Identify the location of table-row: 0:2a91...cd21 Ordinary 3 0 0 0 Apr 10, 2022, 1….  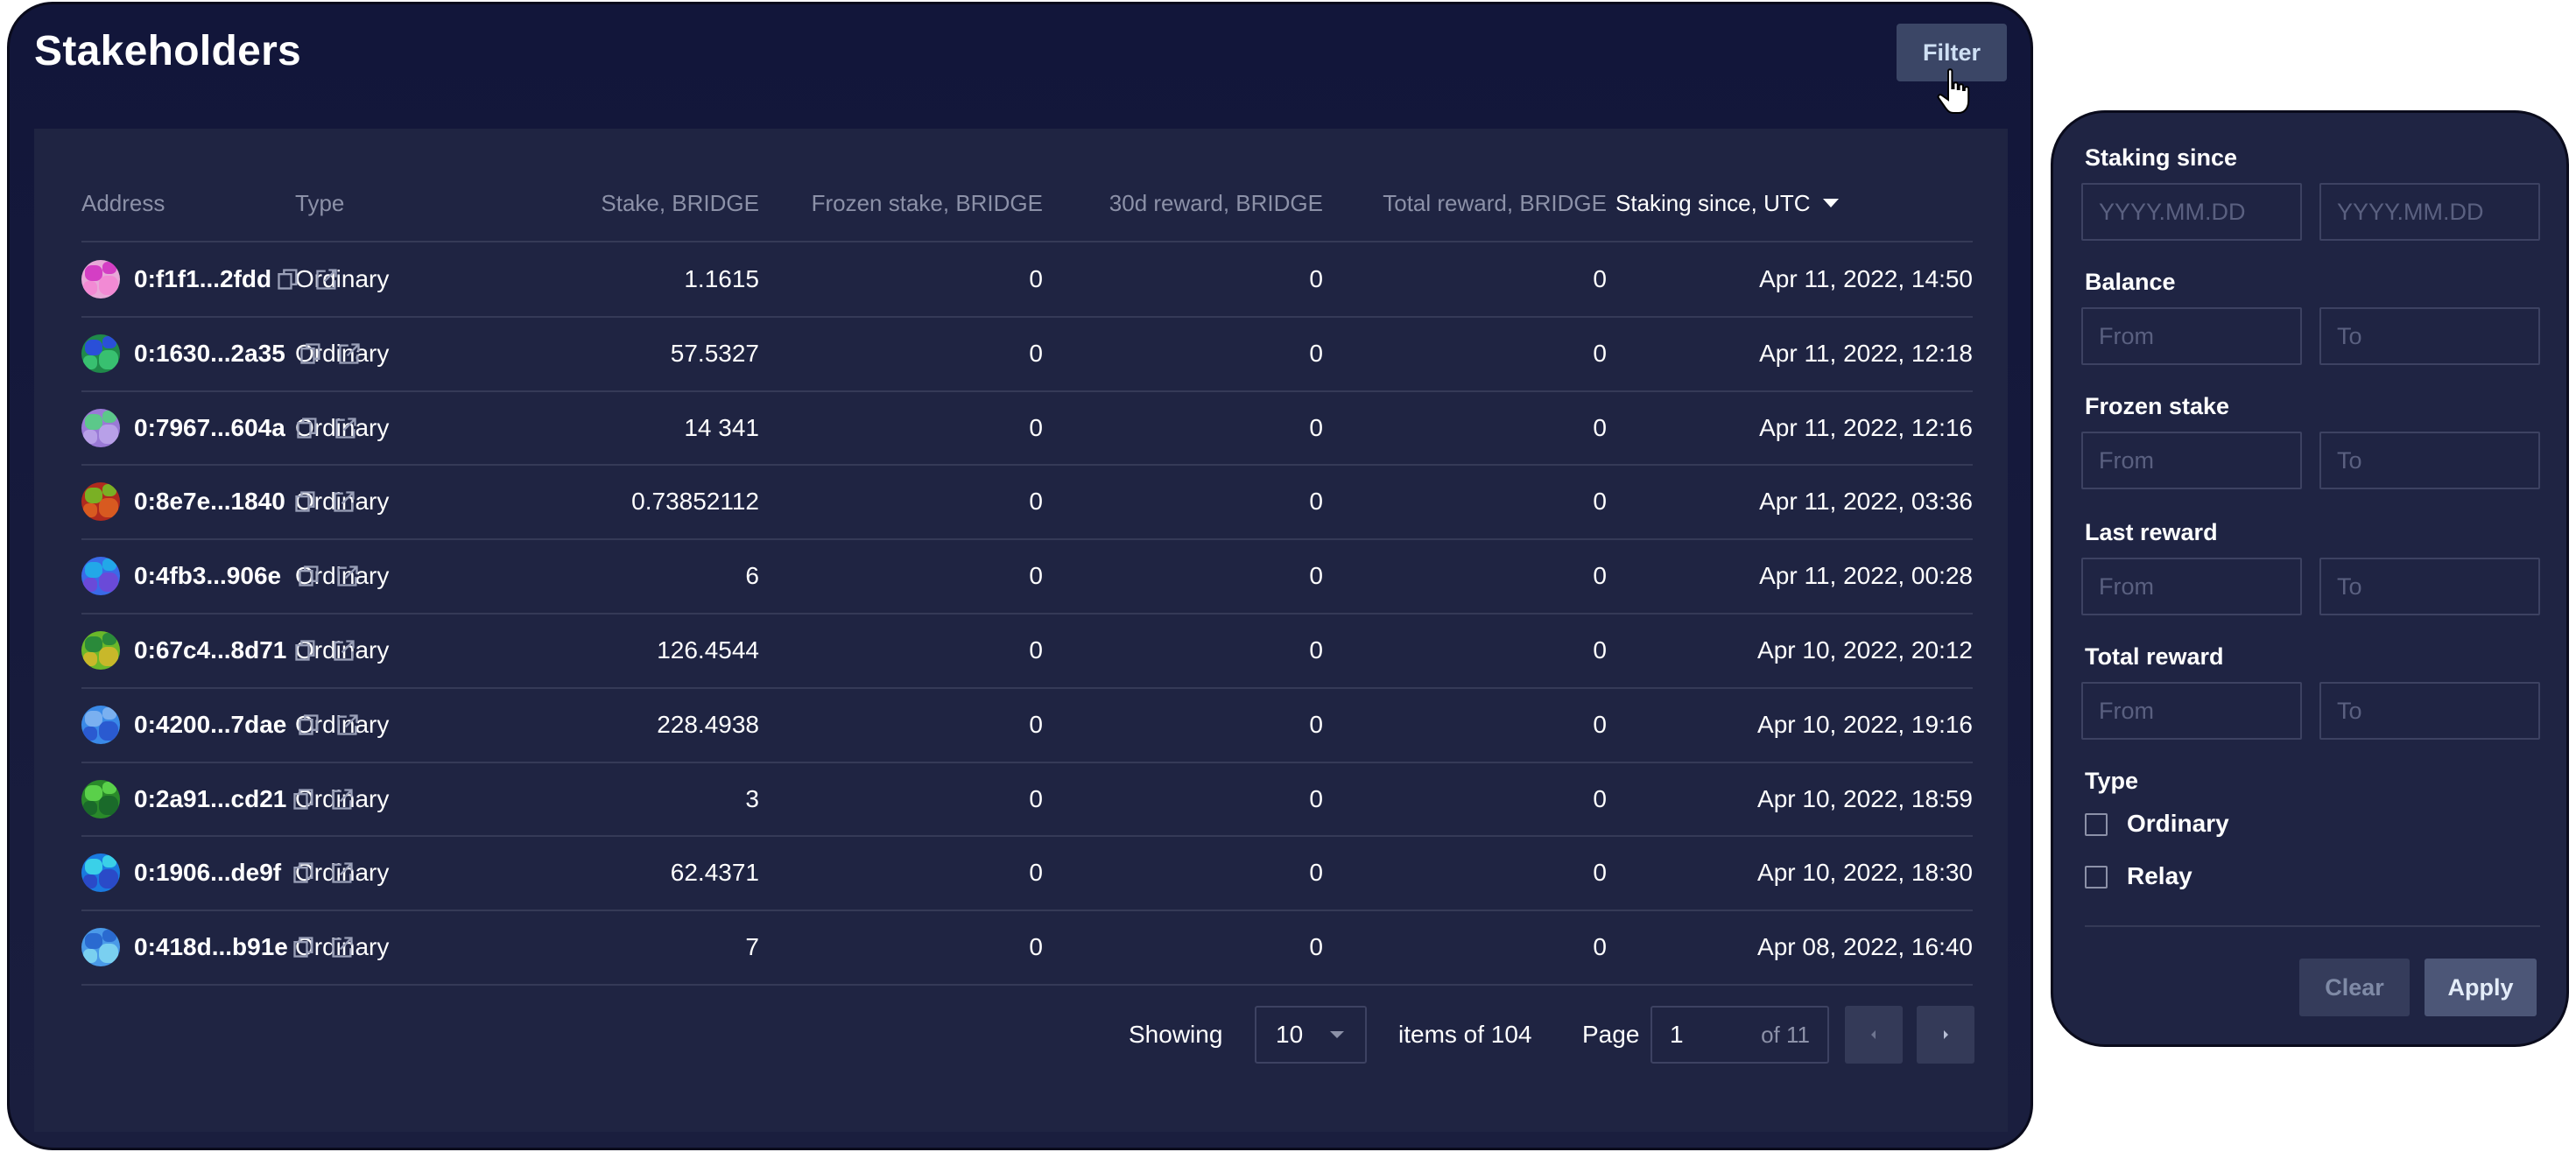
(1021, 799).